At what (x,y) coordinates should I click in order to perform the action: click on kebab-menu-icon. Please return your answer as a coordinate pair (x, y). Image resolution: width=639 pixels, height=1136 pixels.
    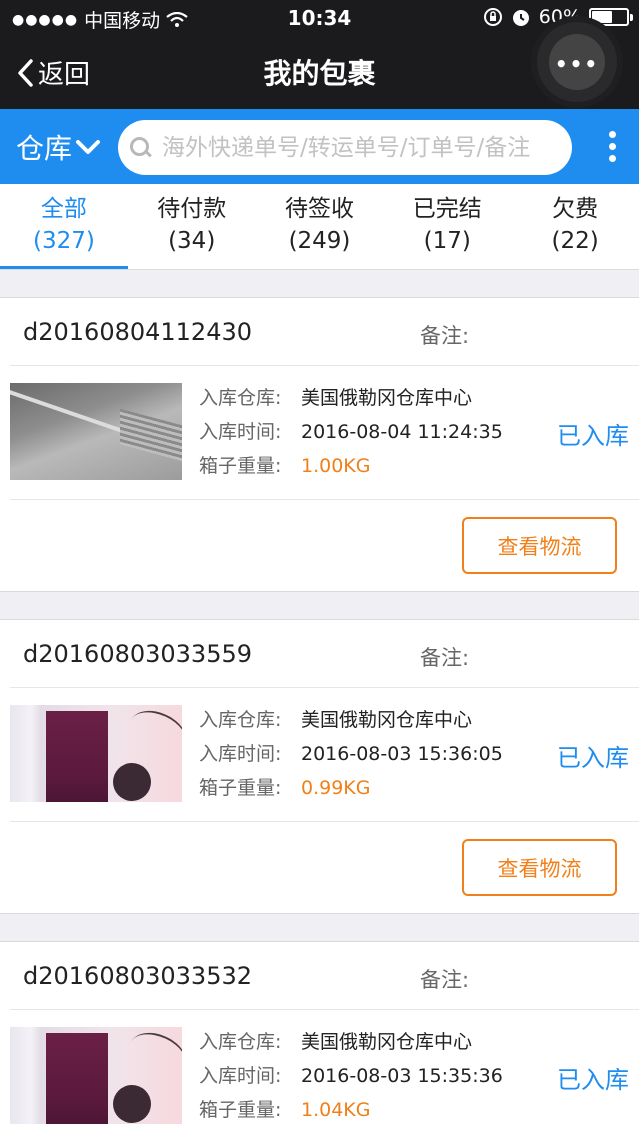
    Looking at the image, I should click on (613, 146).